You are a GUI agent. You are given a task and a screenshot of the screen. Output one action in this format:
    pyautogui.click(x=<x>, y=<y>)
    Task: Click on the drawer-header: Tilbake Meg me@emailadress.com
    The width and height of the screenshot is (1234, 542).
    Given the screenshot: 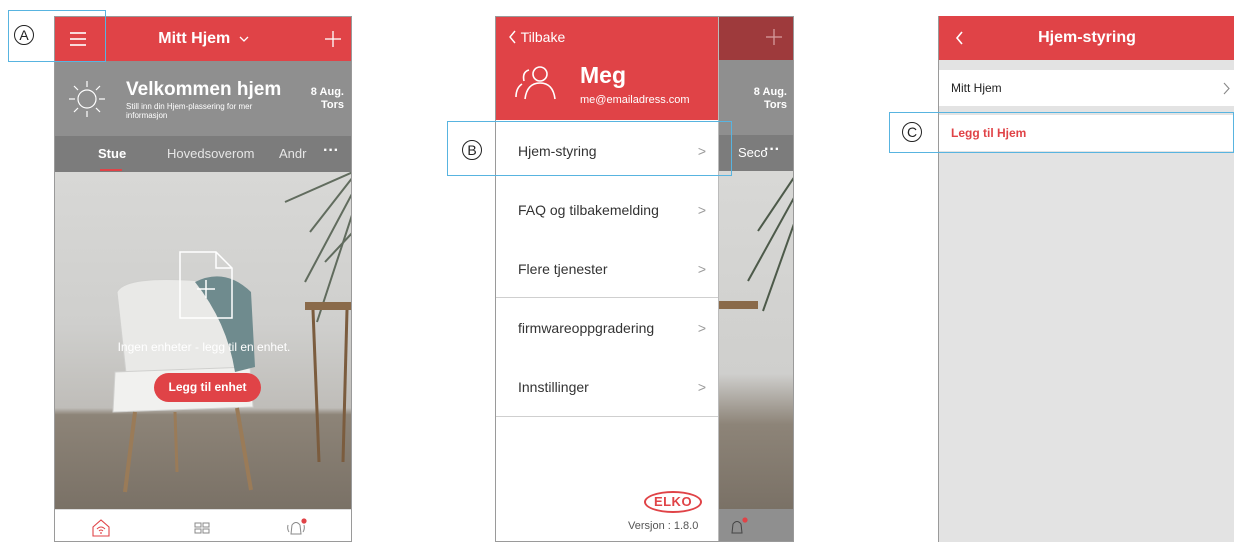 What is the action you would take?
    pyautogui.click(x=607, y=68)
    